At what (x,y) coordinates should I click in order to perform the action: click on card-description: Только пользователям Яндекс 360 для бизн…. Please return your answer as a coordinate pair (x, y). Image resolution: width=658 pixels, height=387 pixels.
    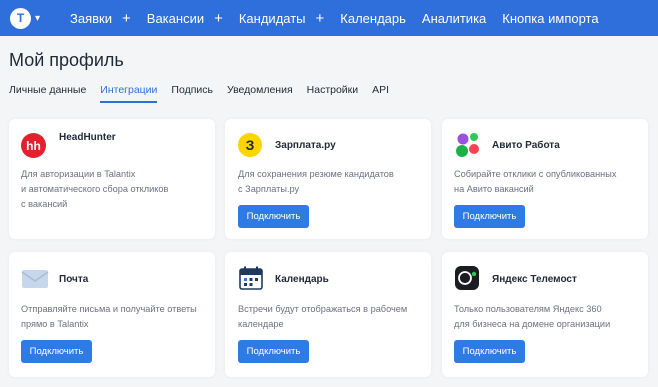
    Looking at the image, I should click on (532, 316).